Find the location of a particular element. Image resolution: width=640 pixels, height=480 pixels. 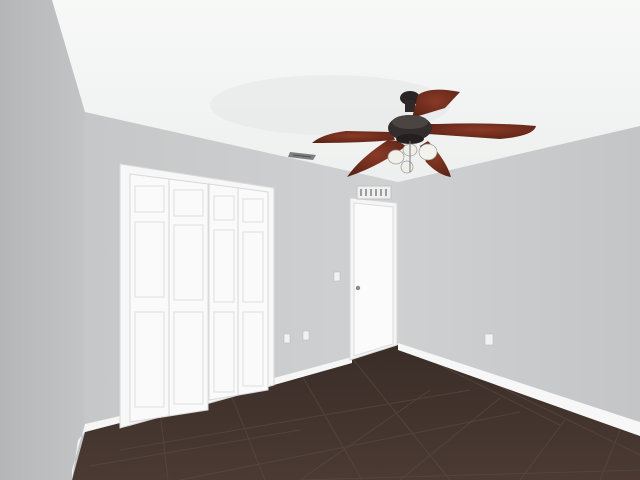

door-knob is located at coordinates (358, 288).